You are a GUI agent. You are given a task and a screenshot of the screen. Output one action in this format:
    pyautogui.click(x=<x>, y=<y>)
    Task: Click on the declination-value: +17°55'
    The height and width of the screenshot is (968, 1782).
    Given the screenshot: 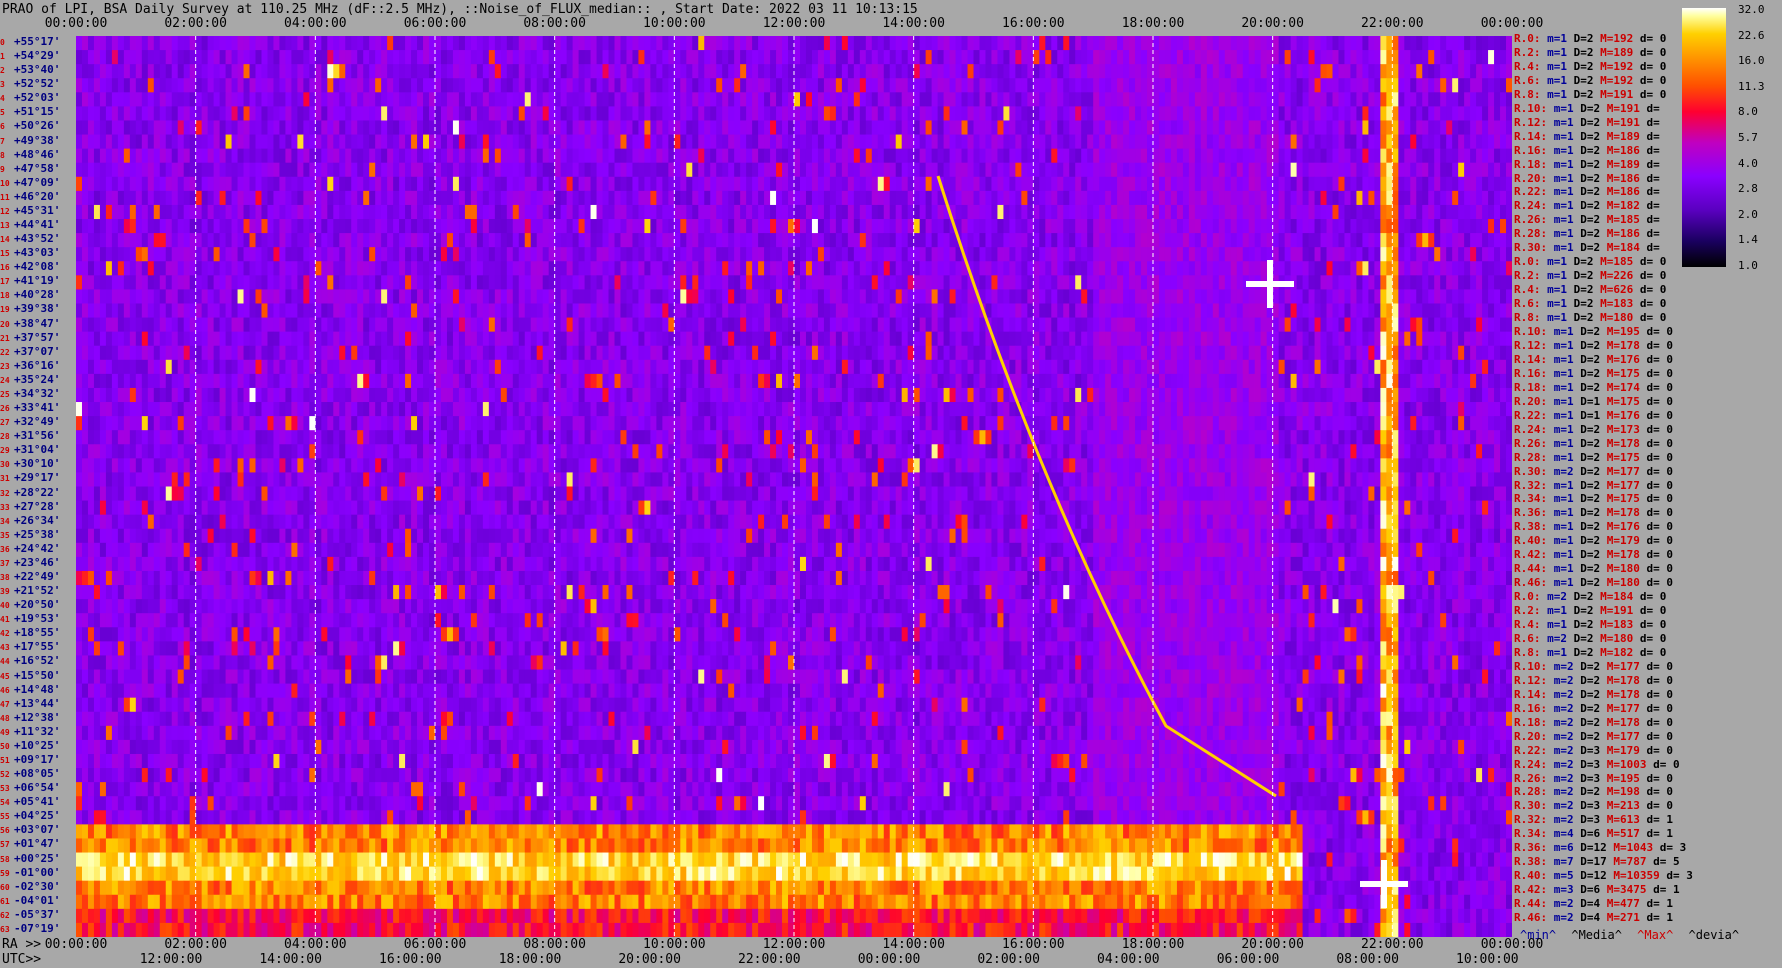 What is the action you would take?
    pyautogui.click(x=37, y=647)
    